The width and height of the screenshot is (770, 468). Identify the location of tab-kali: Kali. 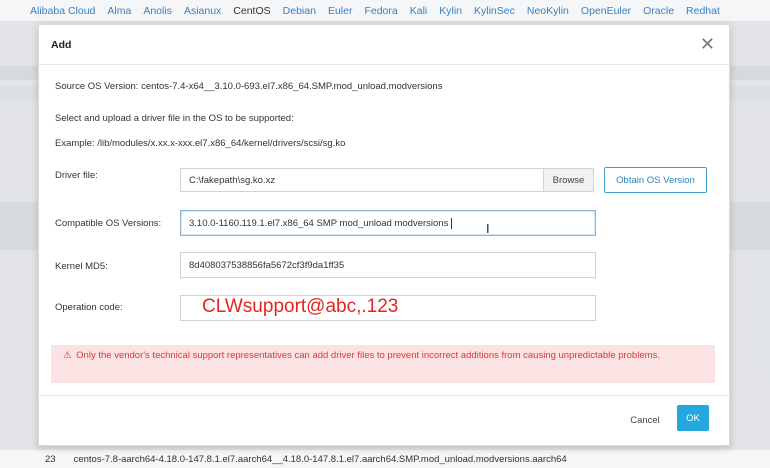
(419, 11).